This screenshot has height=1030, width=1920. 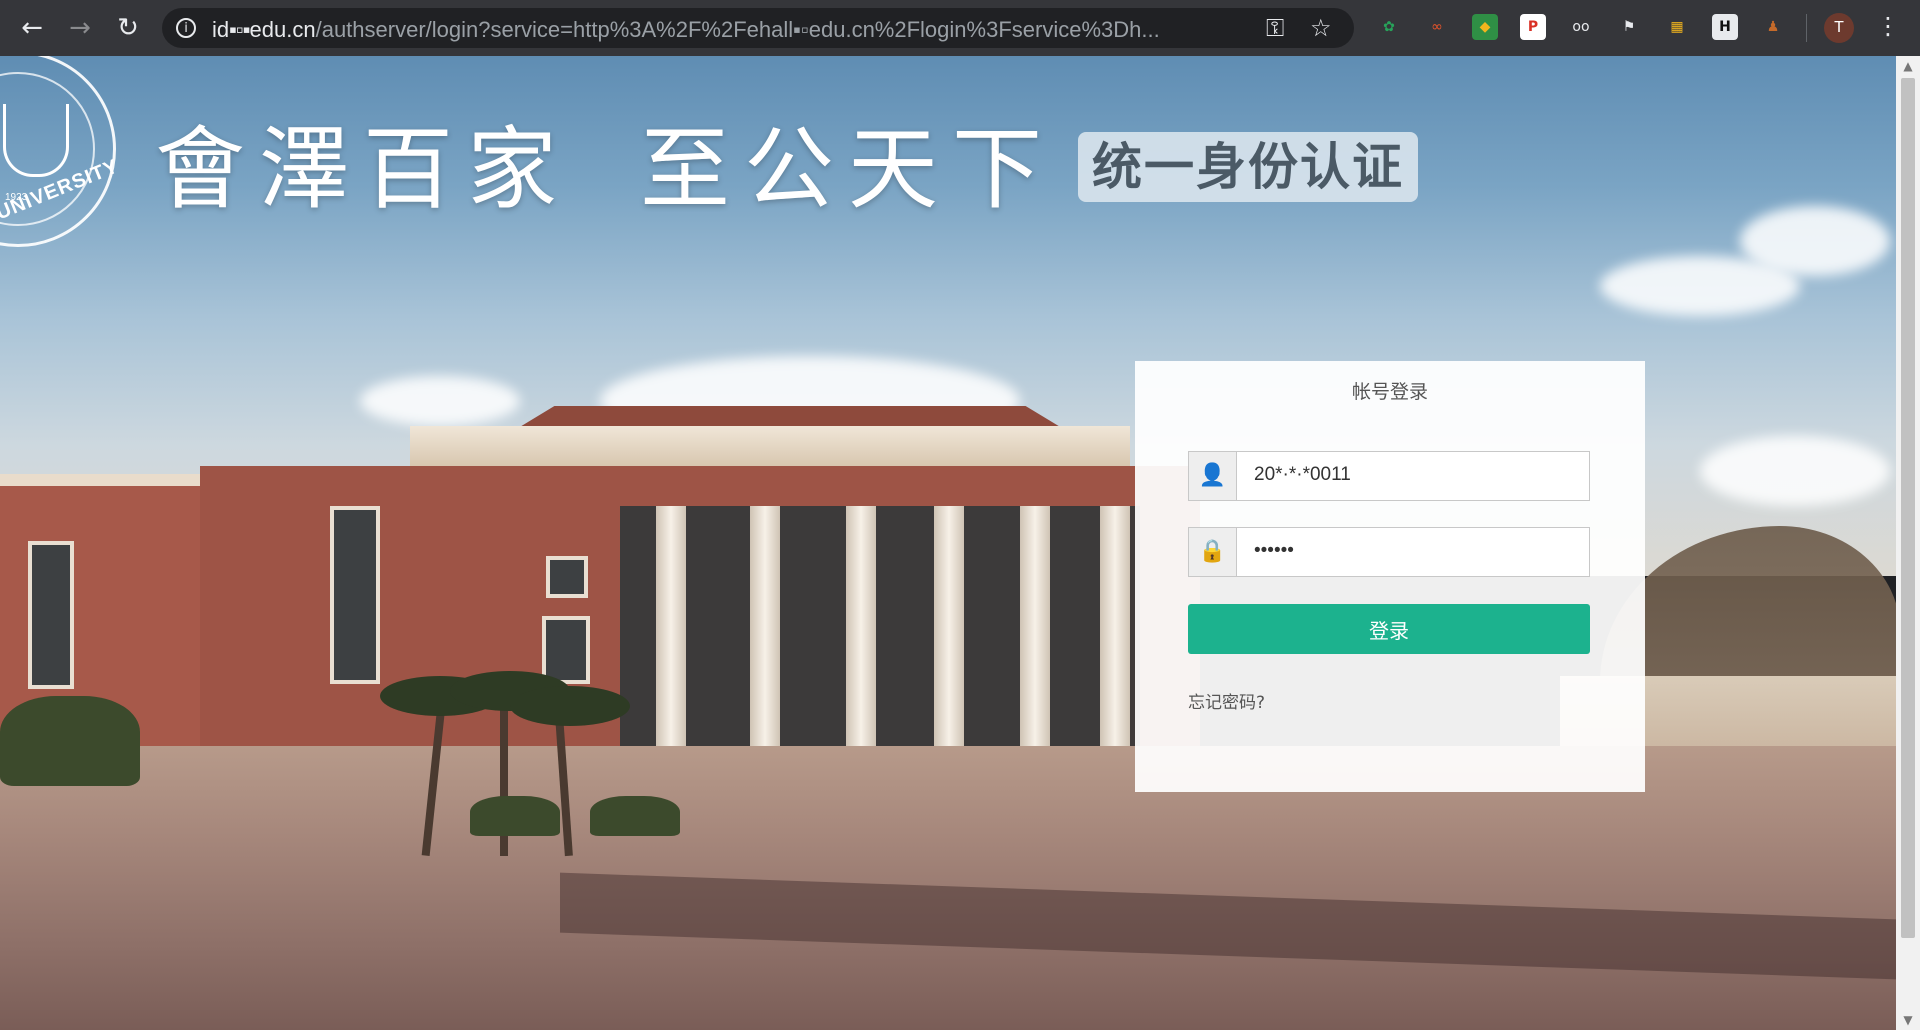 I want to click on green-circle-extension-icon: ✿, so click(x=1389, y=27).